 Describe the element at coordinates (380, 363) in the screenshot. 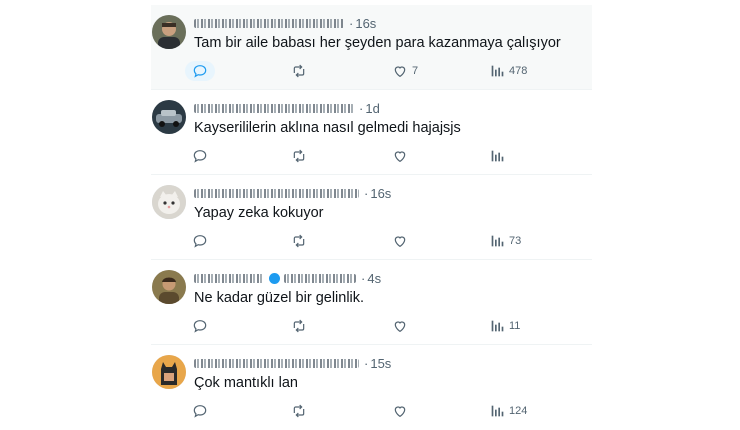

I see `timestamp: 15s` at that location.